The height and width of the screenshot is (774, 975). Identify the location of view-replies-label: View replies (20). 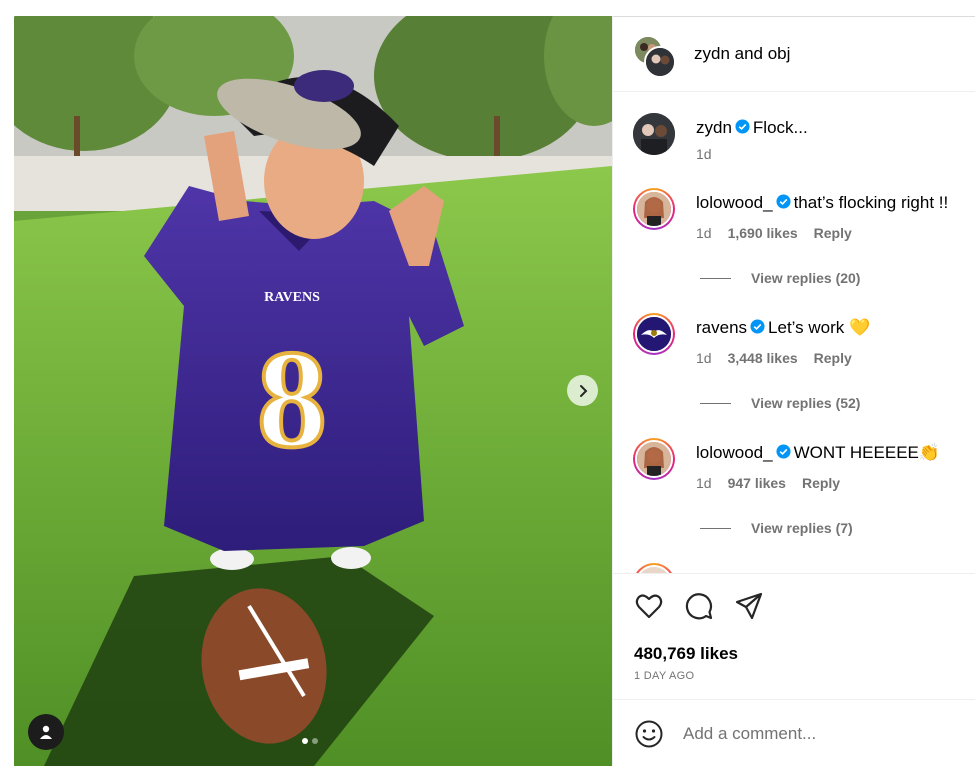
(806, 278).